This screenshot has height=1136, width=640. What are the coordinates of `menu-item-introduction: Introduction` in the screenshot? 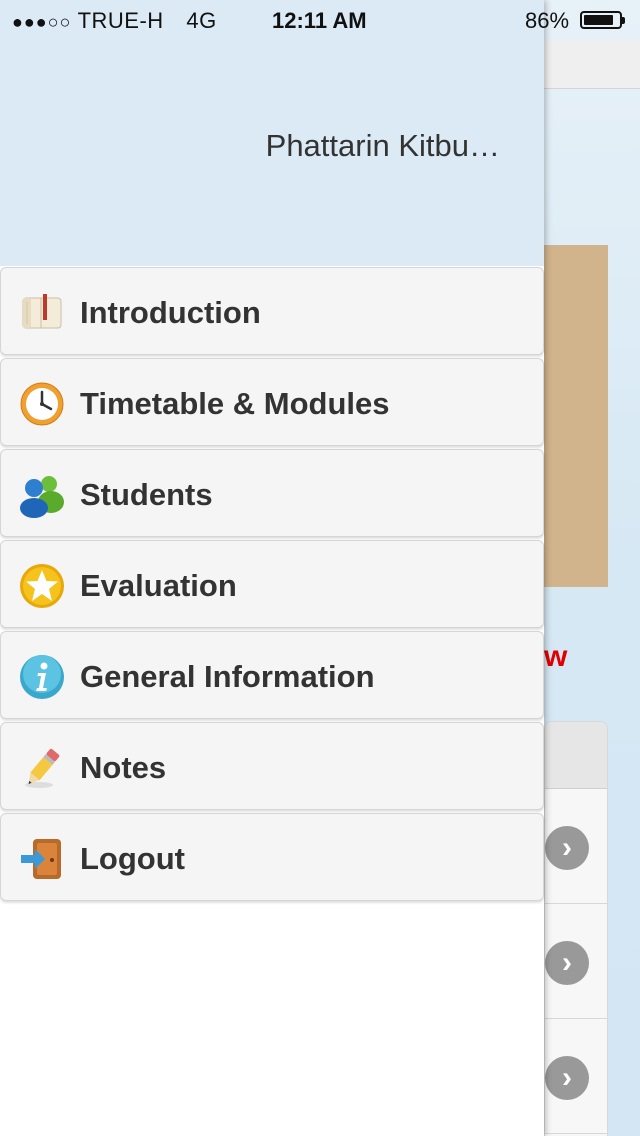 It's located at (272, 311).